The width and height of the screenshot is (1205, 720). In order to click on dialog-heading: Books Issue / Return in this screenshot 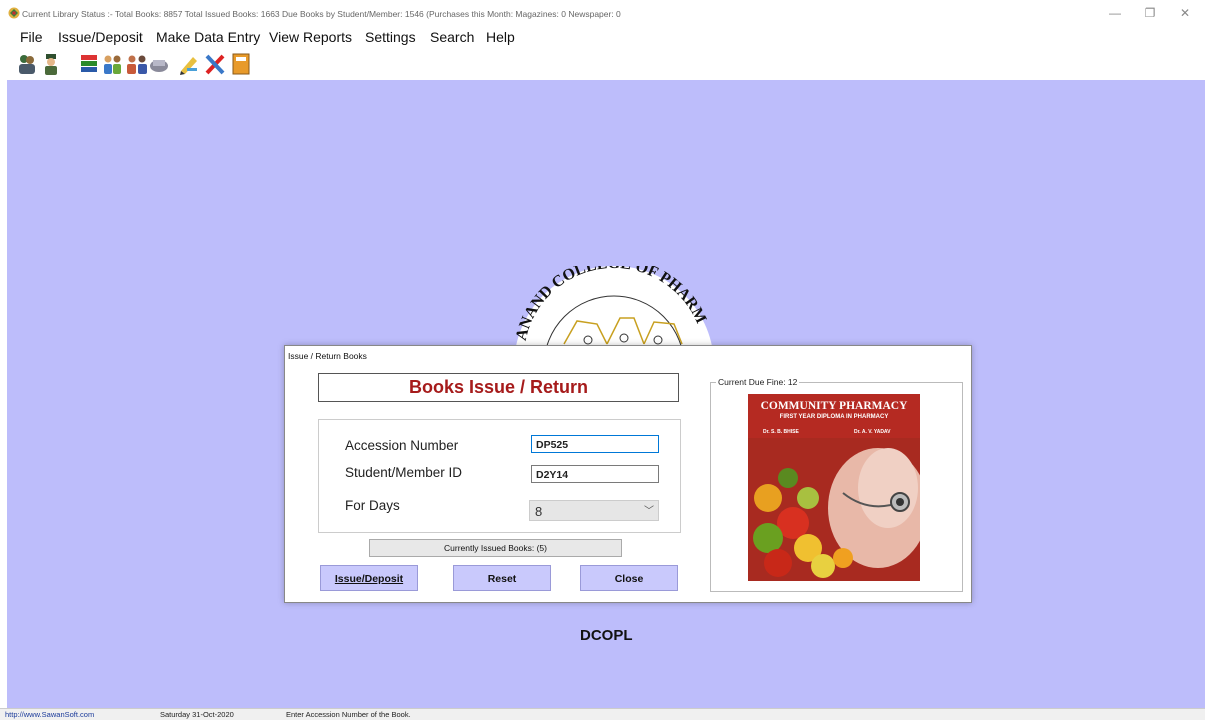, I will do `click(498, 387)`.